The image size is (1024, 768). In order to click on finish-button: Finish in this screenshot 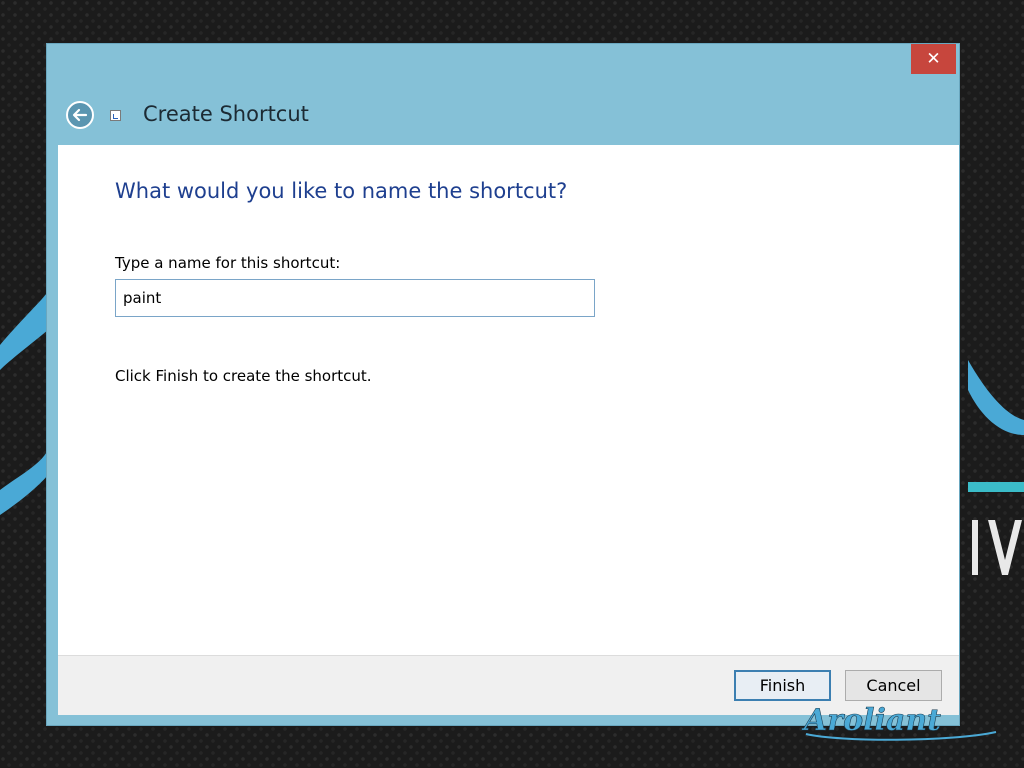, I will do `click(782, 685)`.